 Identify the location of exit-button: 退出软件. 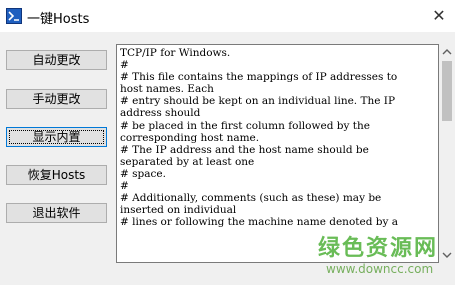
(56, 213).